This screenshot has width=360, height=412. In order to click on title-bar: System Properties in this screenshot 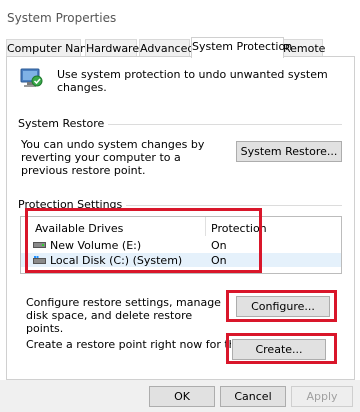, I will do `click(180, 17)`.